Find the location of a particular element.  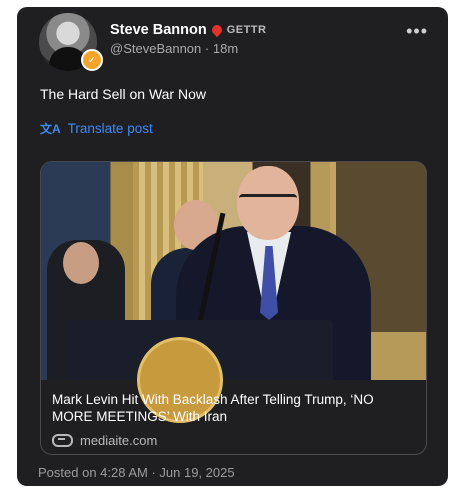

post-timestamp: Posted on 4:28 AM · Jun 19, 2025 is located at coordinates (136, 472).